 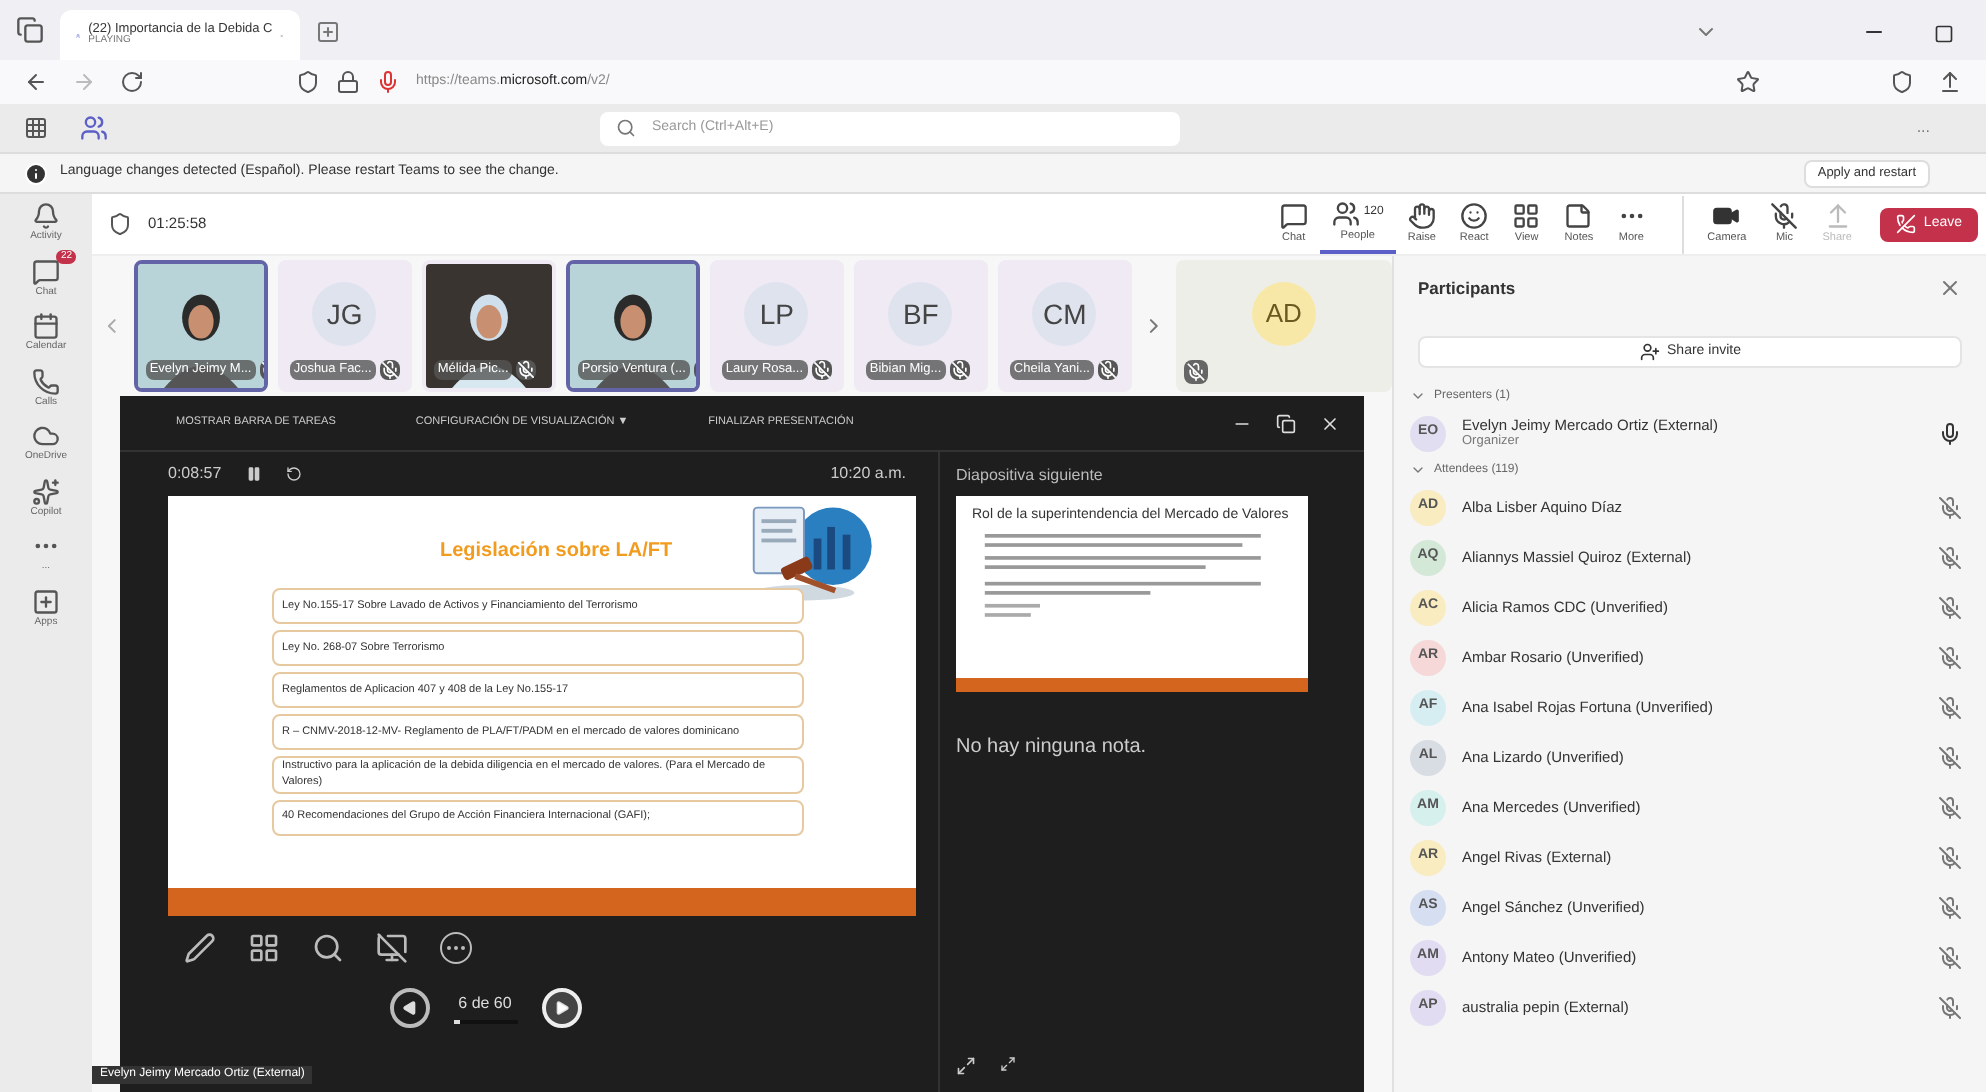 I want to click on people-icon, so click(x=1345, y=213).